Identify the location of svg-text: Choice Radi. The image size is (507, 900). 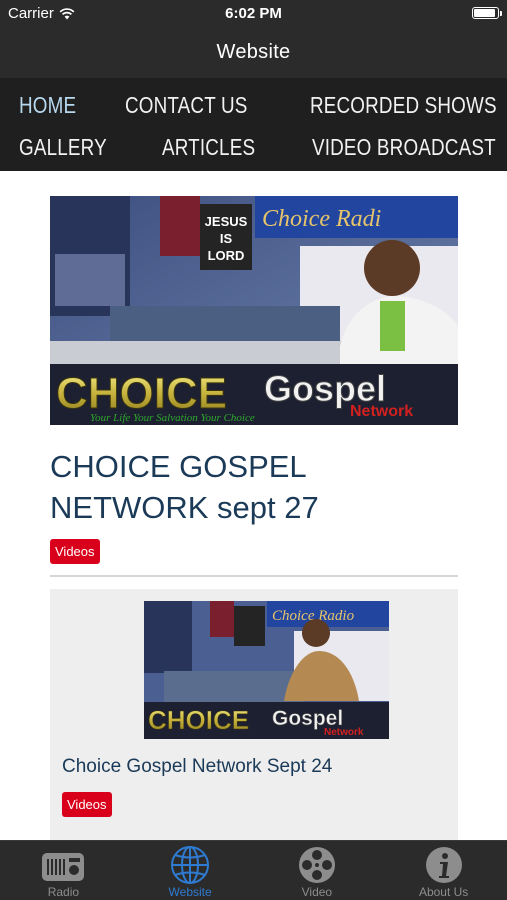
(321, 219).